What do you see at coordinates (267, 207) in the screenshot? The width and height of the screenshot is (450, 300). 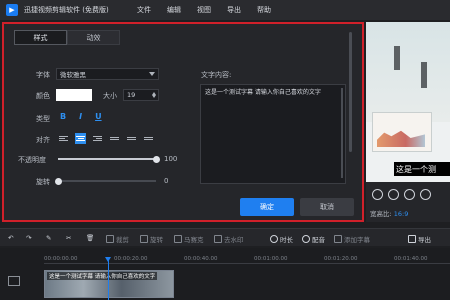 I see `confirm-button: 确定` at bounding box center [267, 207].